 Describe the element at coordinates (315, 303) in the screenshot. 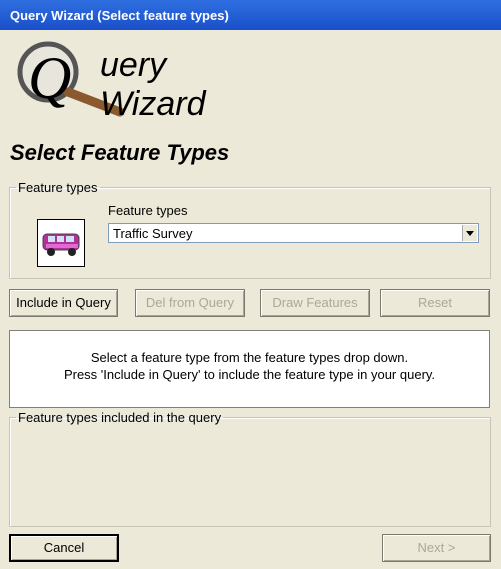

I see `draw-features-button: Draw Features` at that location.